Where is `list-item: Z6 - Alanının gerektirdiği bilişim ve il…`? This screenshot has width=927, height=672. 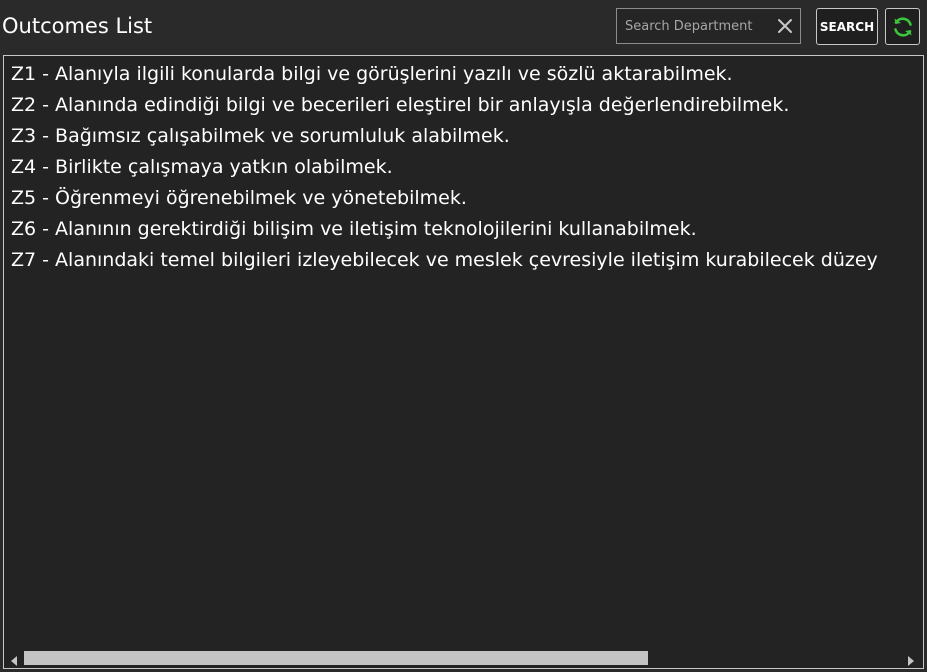 list-item: Z6 - Alanının gerektirdiği bilişim ve il… is located at coordinates (462, 230).